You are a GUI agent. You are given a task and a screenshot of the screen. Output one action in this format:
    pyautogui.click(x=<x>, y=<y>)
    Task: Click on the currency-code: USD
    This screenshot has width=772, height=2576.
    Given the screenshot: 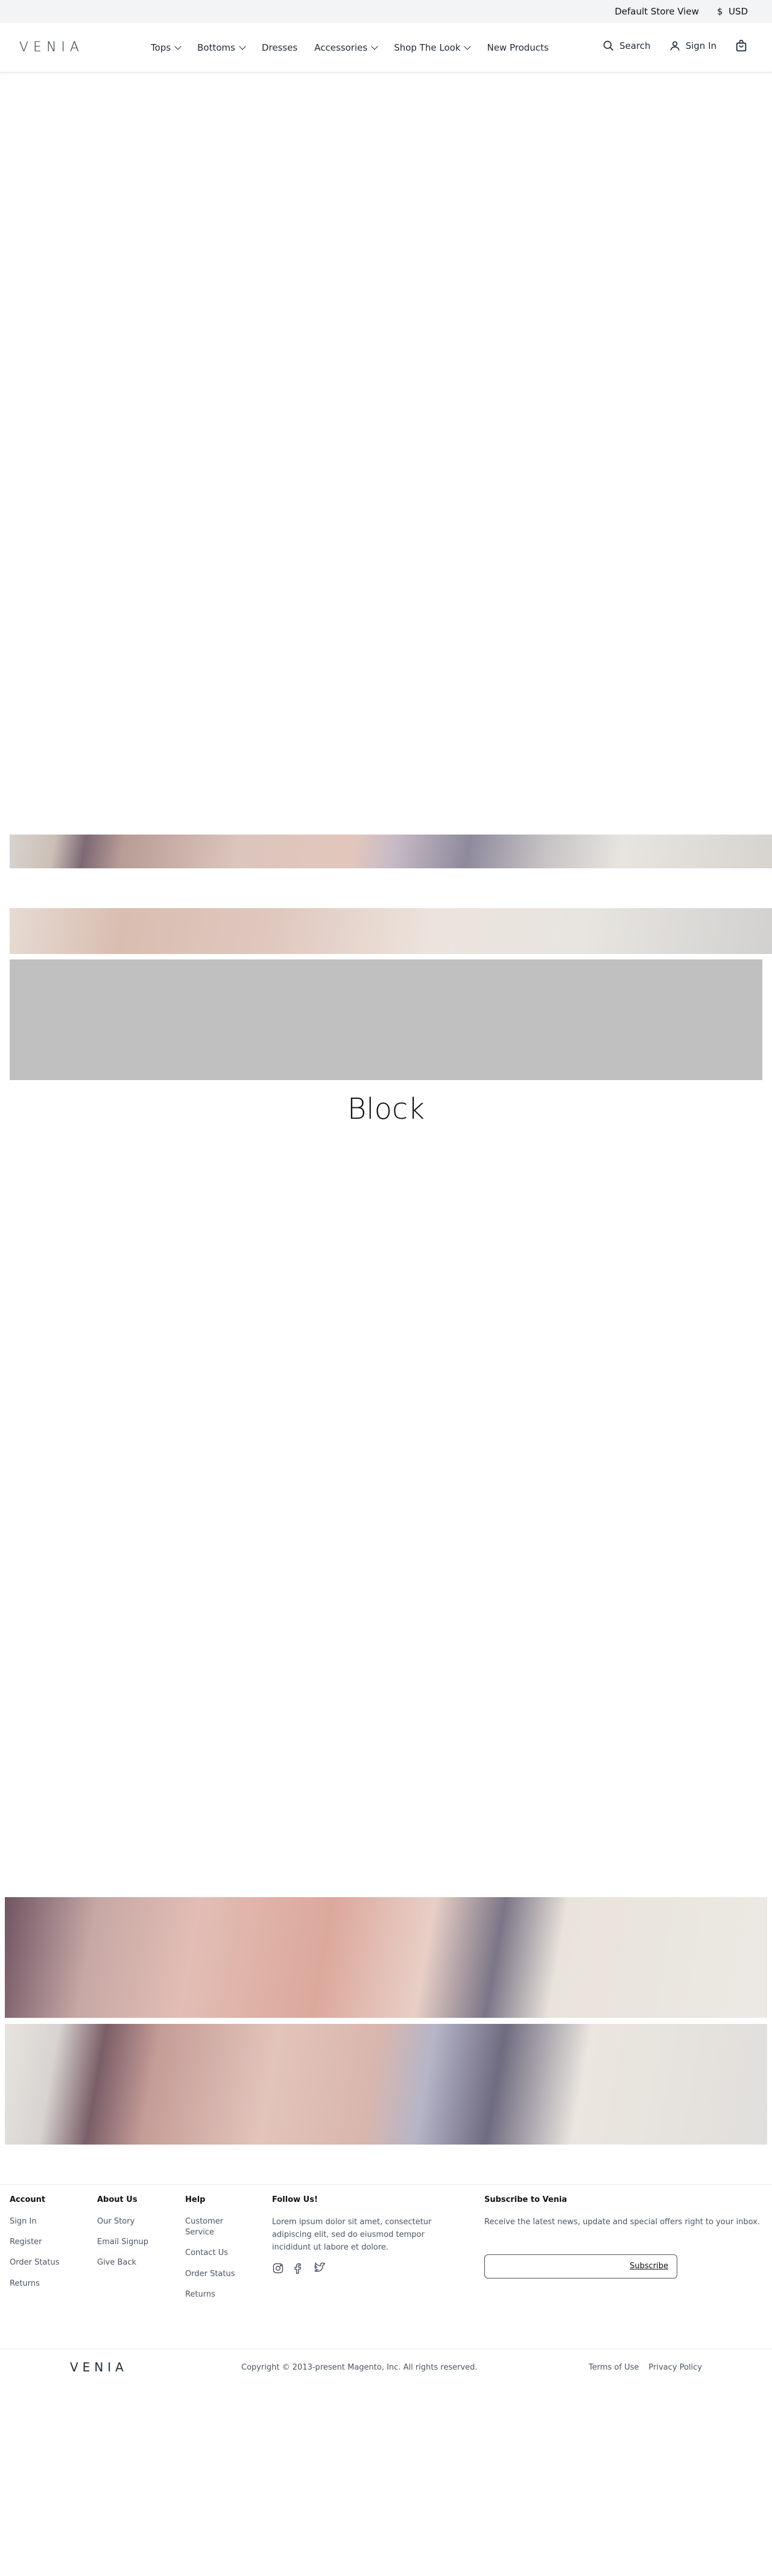 What is the action you would take?
    pyautogui.click(x=738, y=12)
    